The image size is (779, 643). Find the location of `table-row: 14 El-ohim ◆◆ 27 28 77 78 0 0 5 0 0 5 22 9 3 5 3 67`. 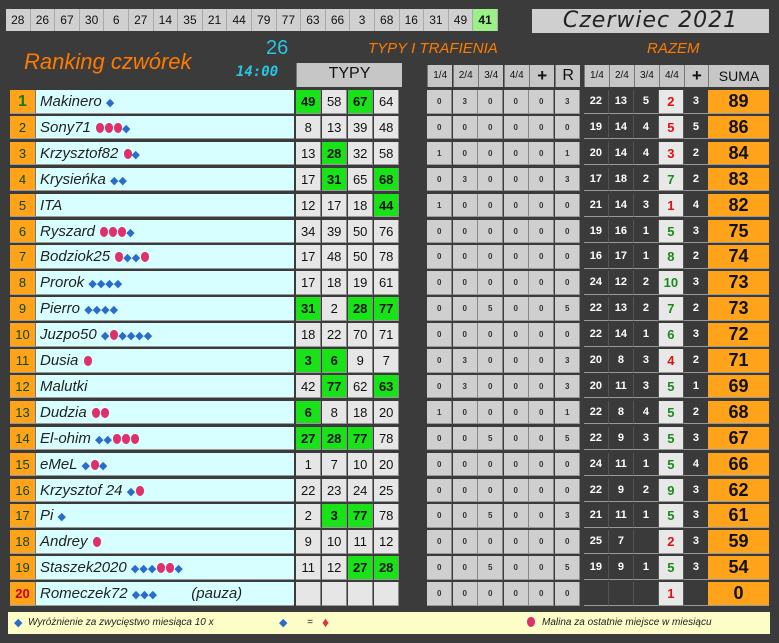

table-row: 14 El-ohim ◆◆ 27 28 77 78 0 0 5 0 0 5 22 9 3 5 3 67 is located at coordinates (390, 438).